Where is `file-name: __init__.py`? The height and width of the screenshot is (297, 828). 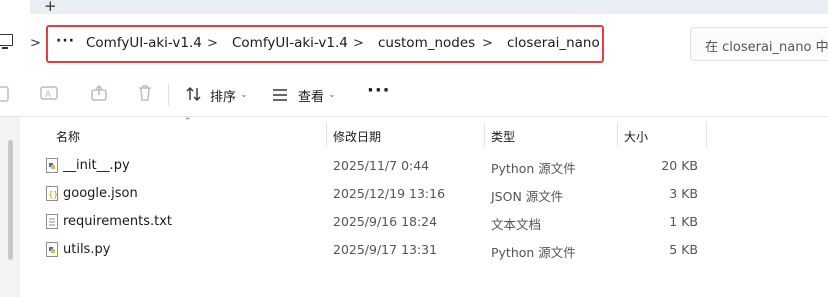
file-name: __init__.py is located at coordinates (96, 165).